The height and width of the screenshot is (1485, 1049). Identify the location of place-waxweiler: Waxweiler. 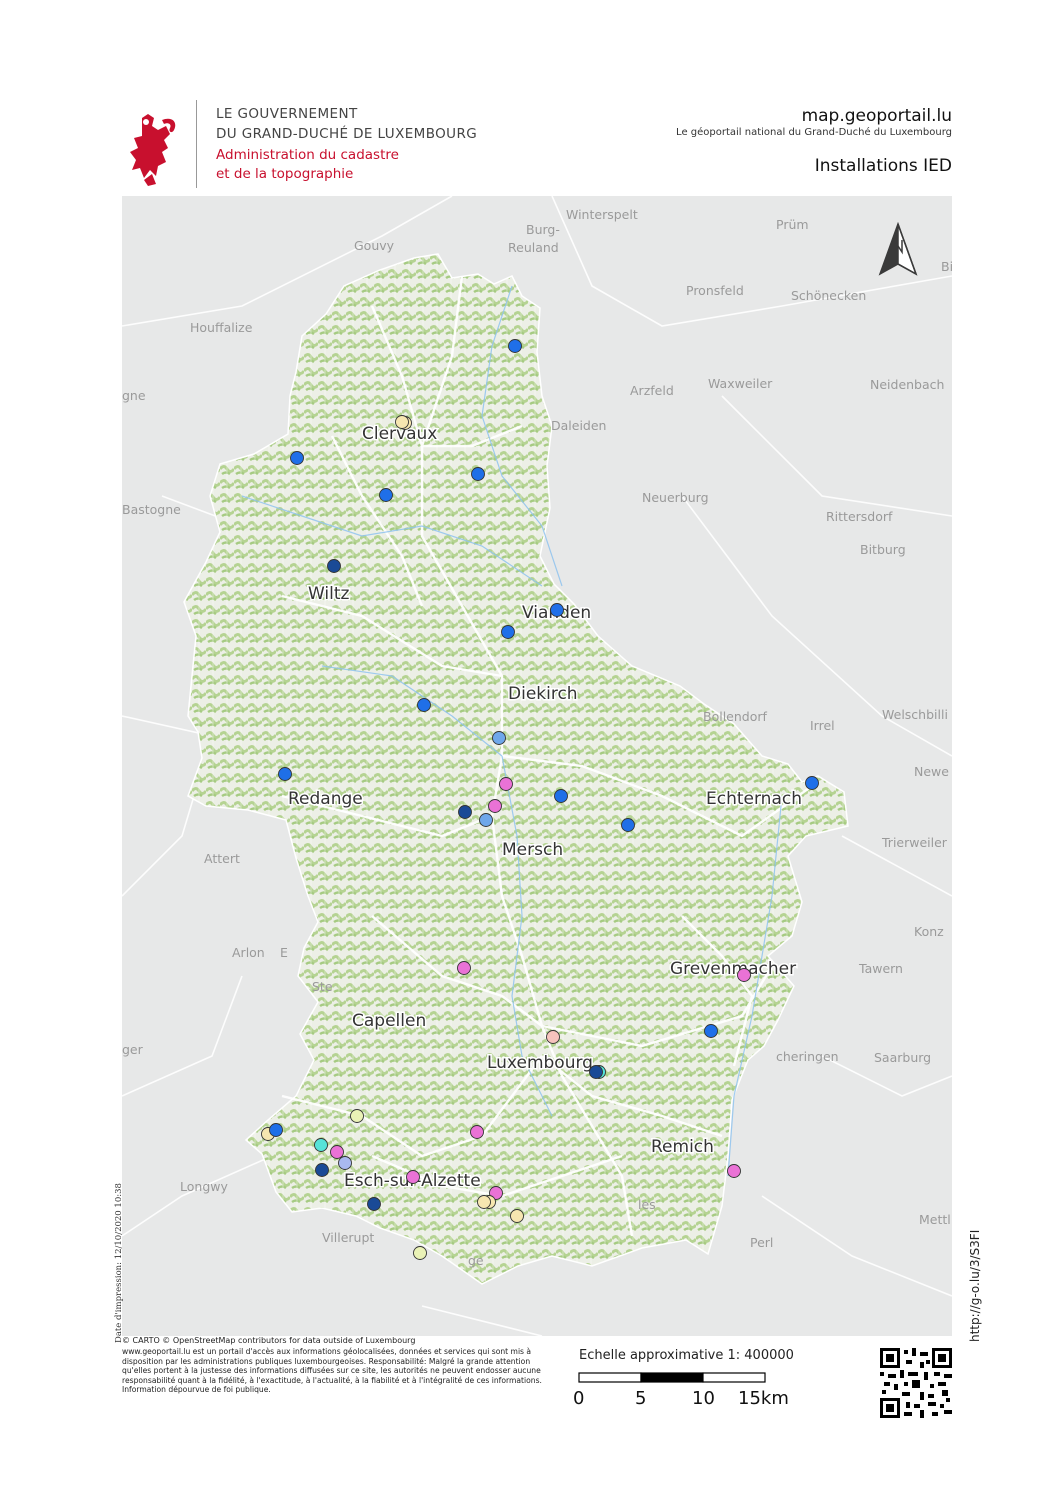
(740, 383).